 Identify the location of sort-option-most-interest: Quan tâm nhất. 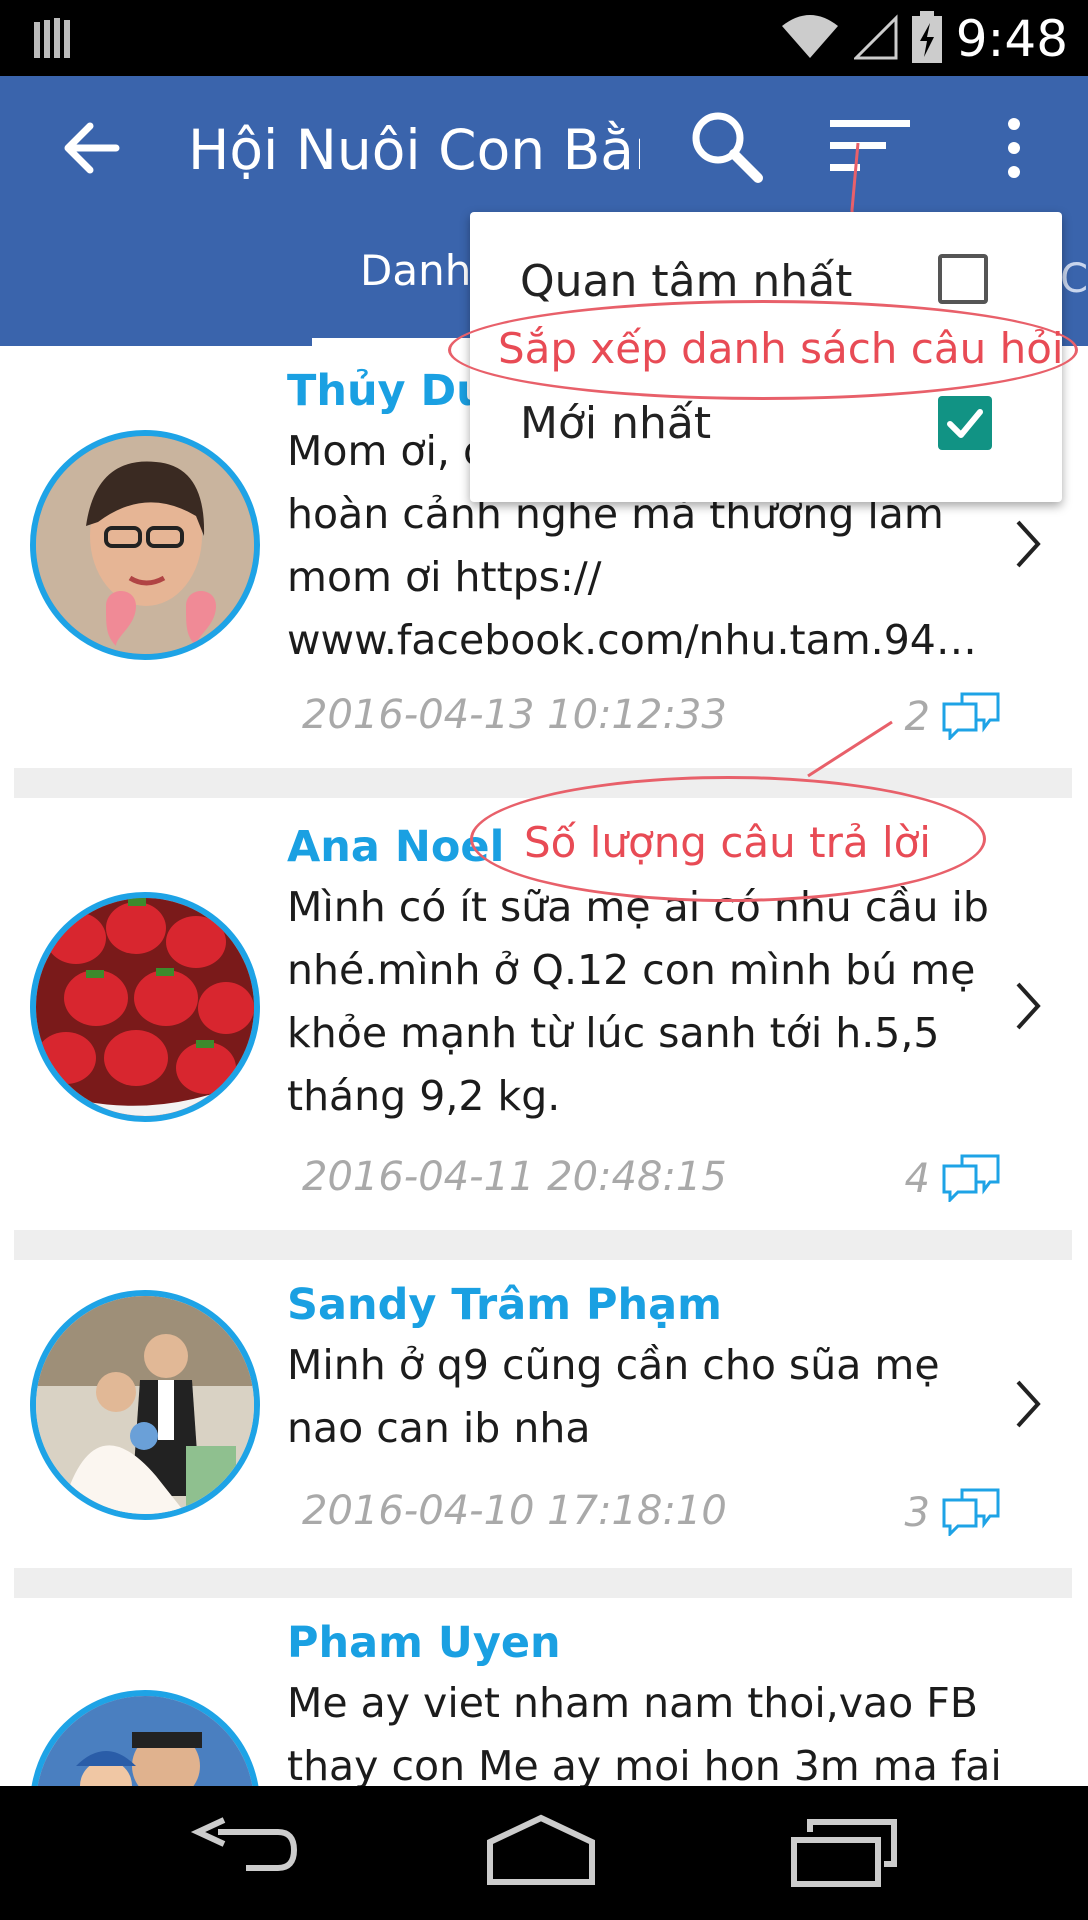
(686, 281).